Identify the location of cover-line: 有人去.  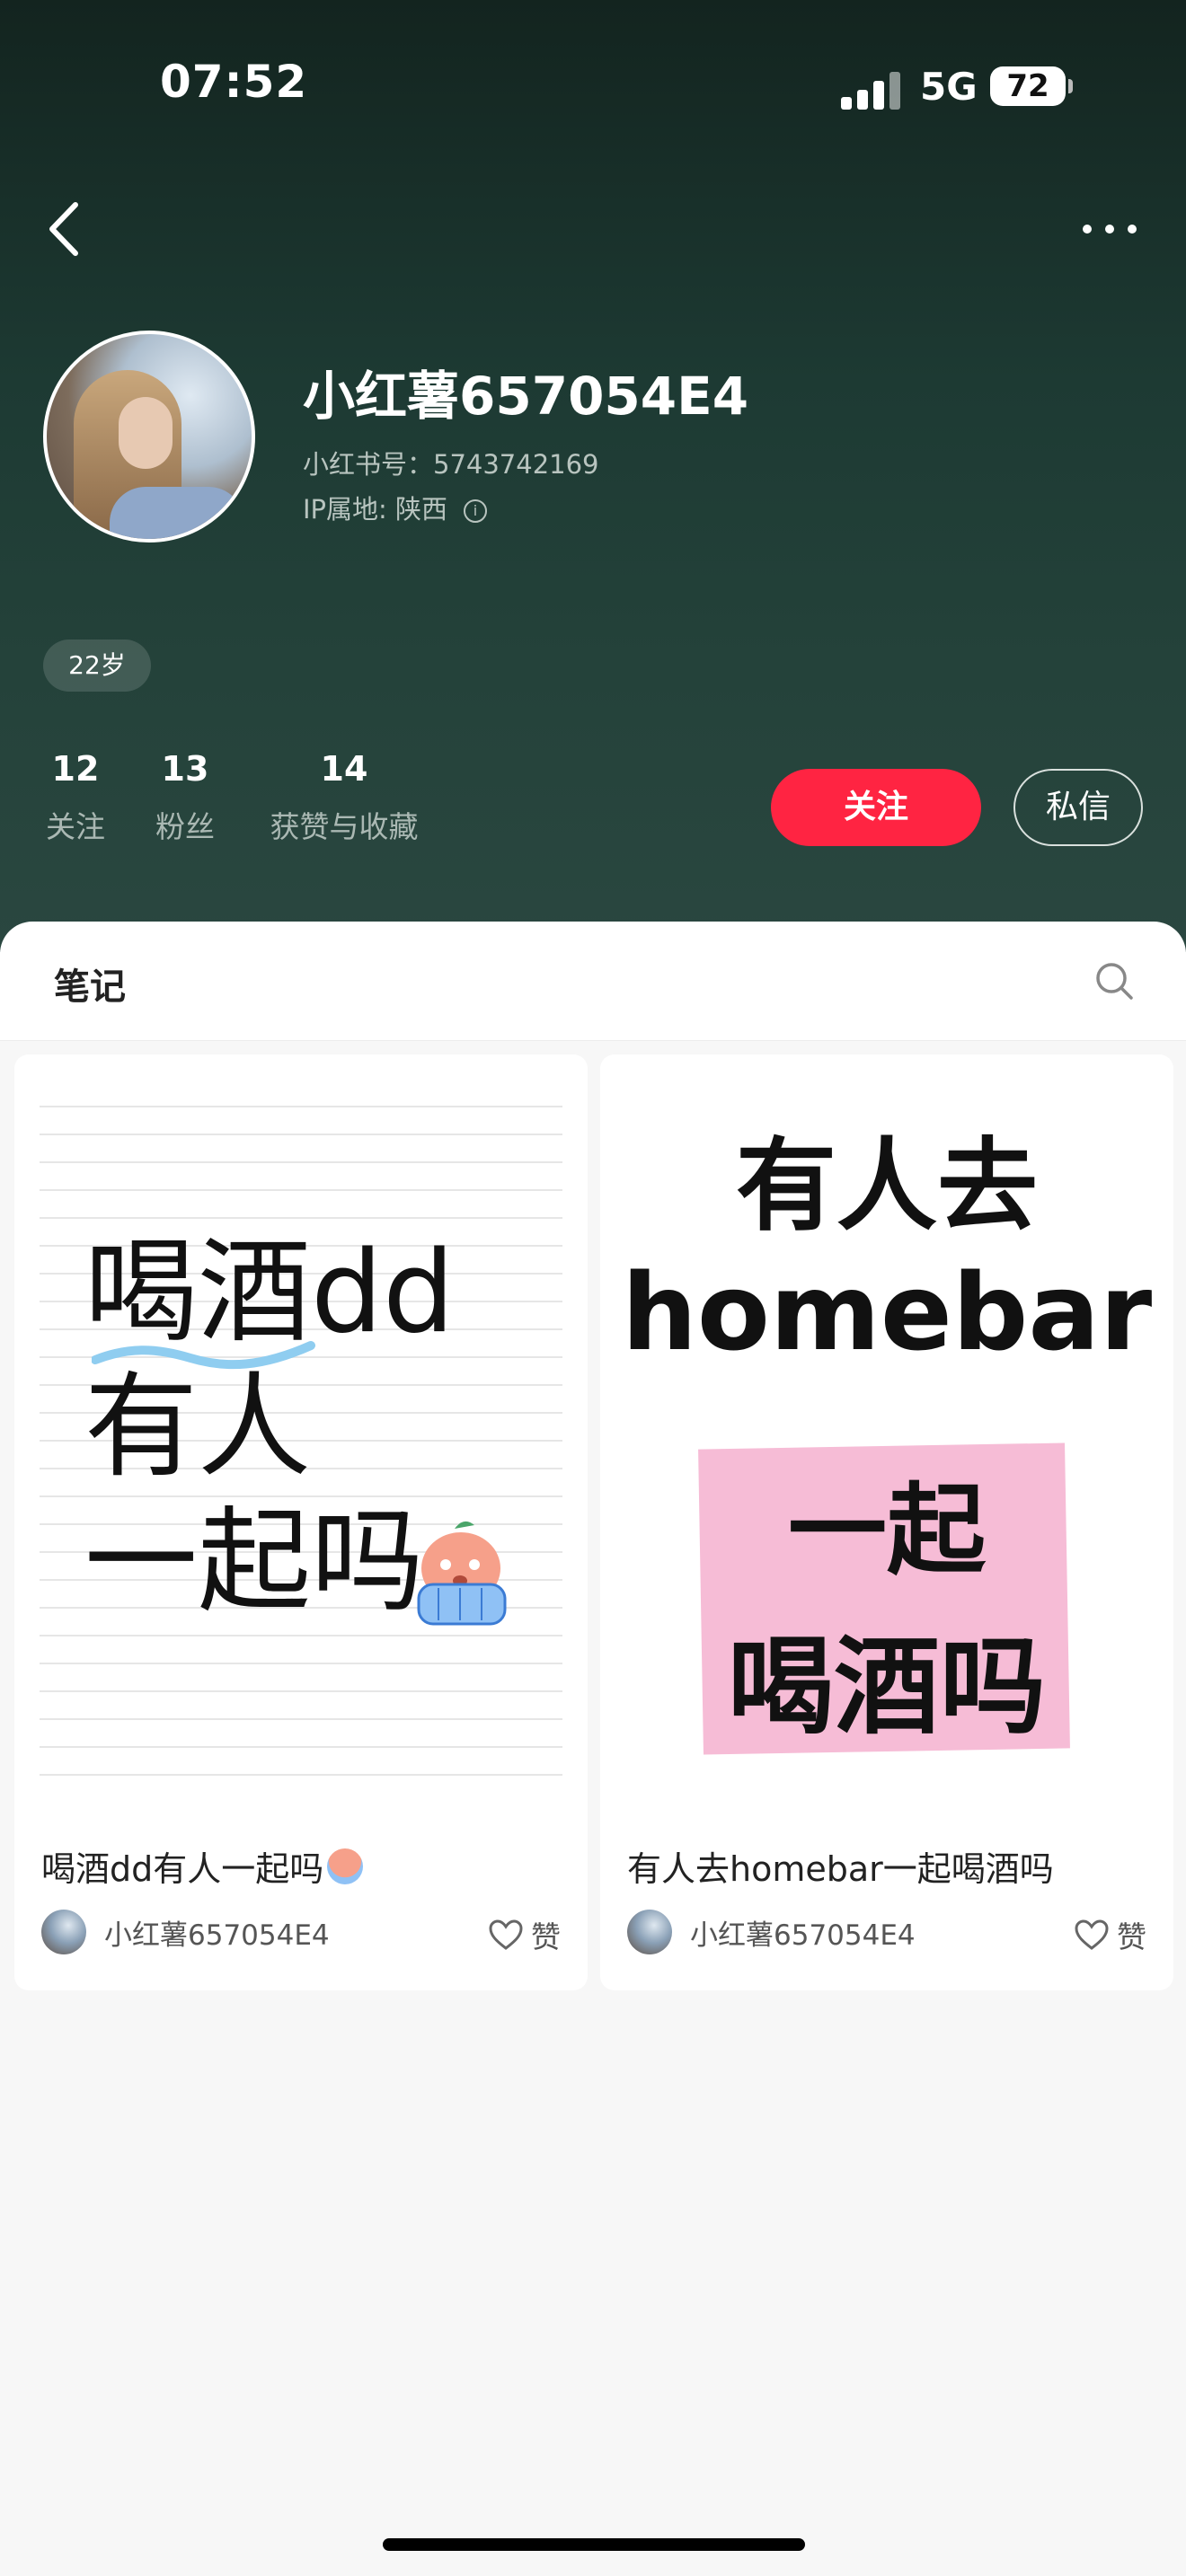
(887, 1186).